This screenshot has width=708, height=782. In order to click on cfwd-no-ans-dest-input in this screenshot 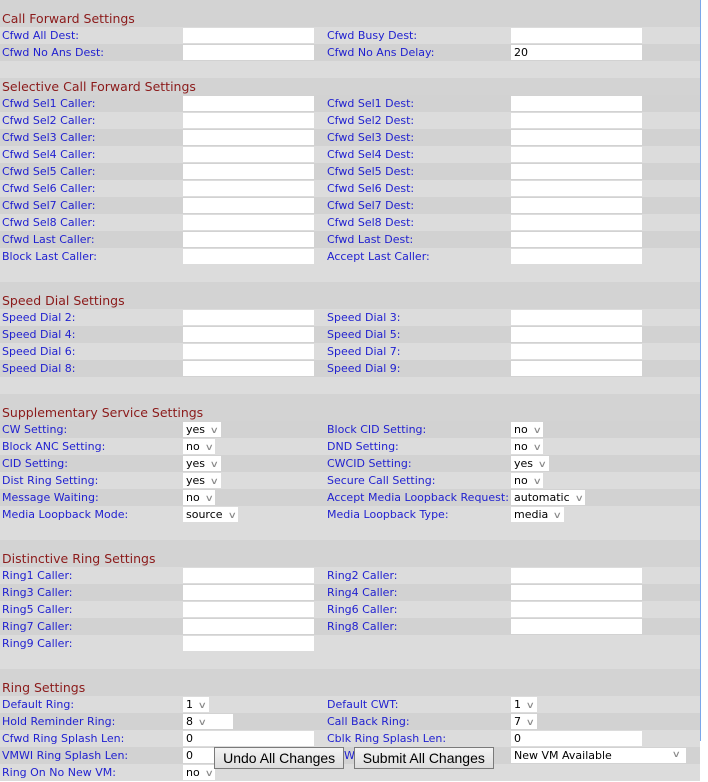, I will do `click(248, 52)`.